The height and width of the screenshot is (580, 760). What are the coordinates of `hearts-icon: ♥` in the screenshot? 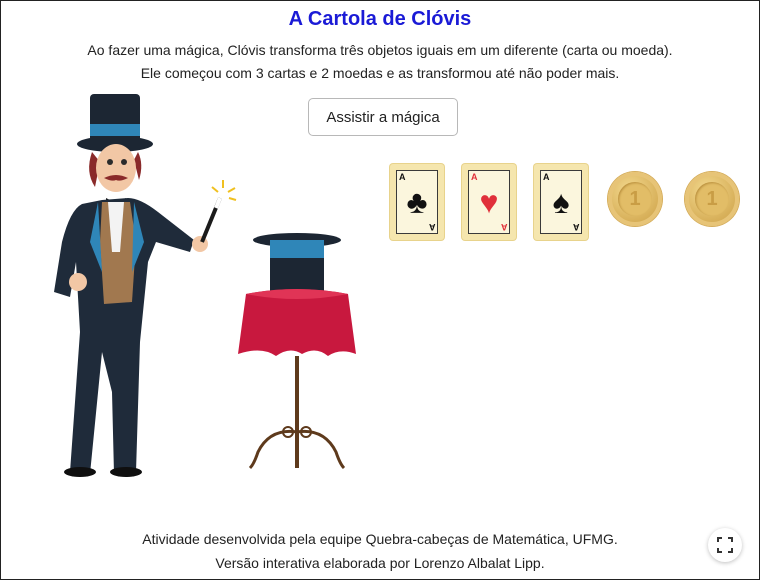 It's located at (489, 202).